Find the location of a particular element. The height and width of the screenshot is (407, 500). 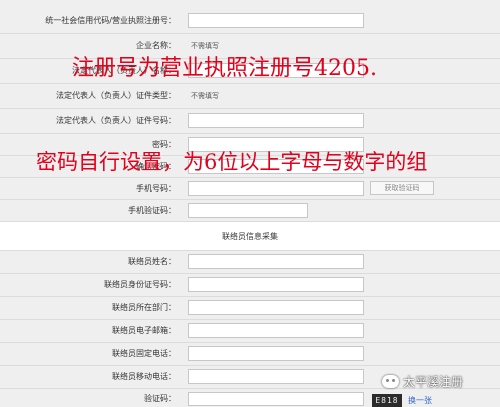

row-legal-rep-id-type: 法定代表人（负责人）证件类型： 不需填写 is located at coordinates (250, 96).